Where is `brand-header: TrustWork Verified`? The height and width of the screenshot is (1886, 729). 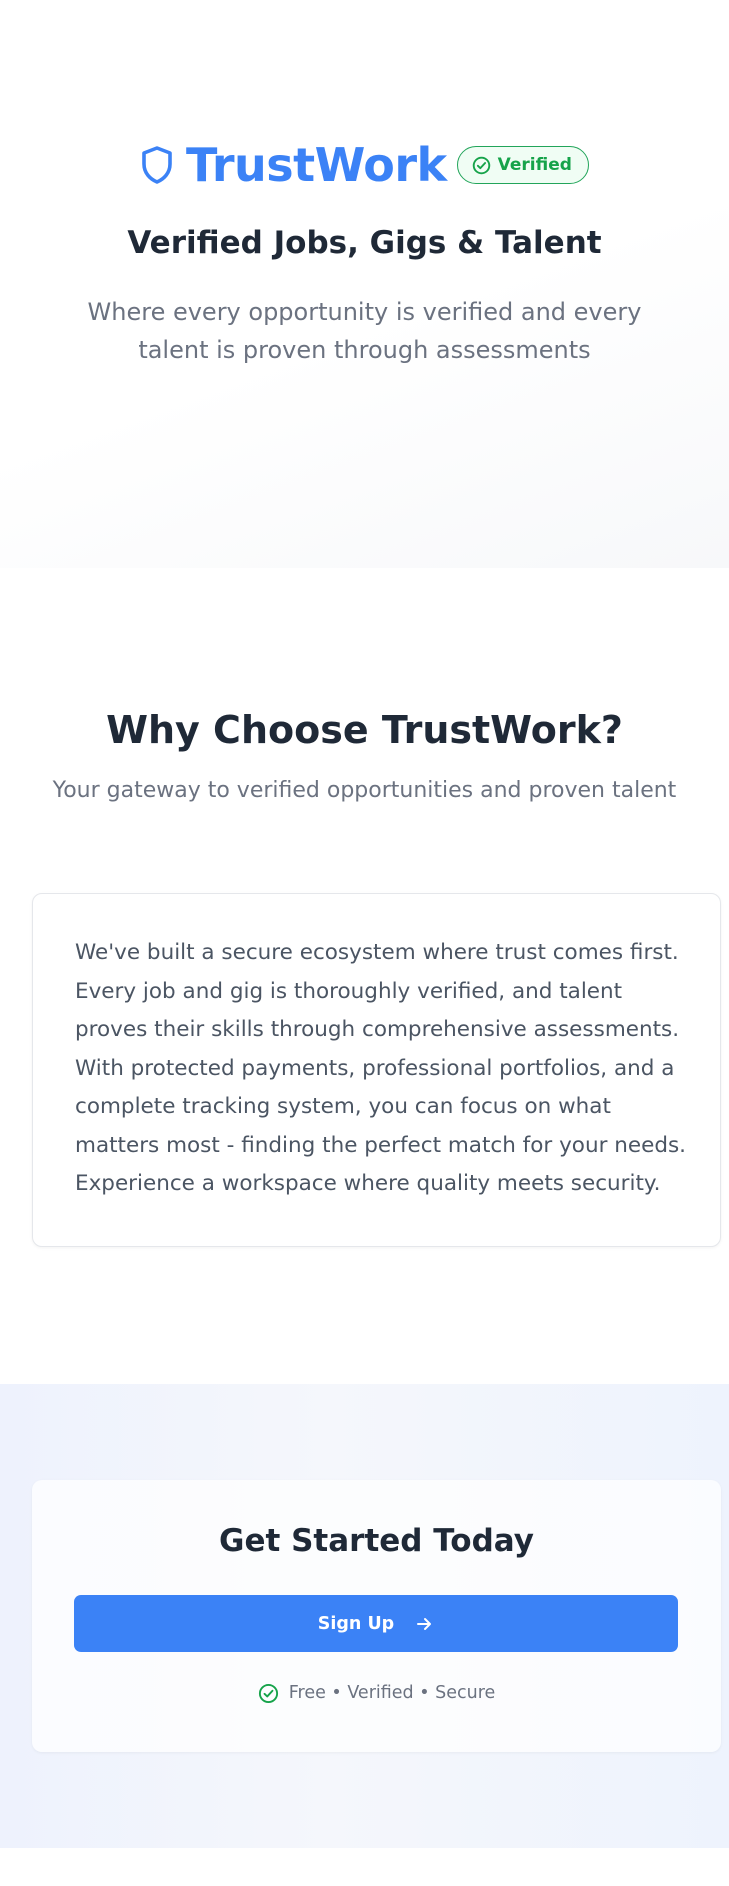 brand-header: TrustWork Verified is located at coordinates (364, 165).